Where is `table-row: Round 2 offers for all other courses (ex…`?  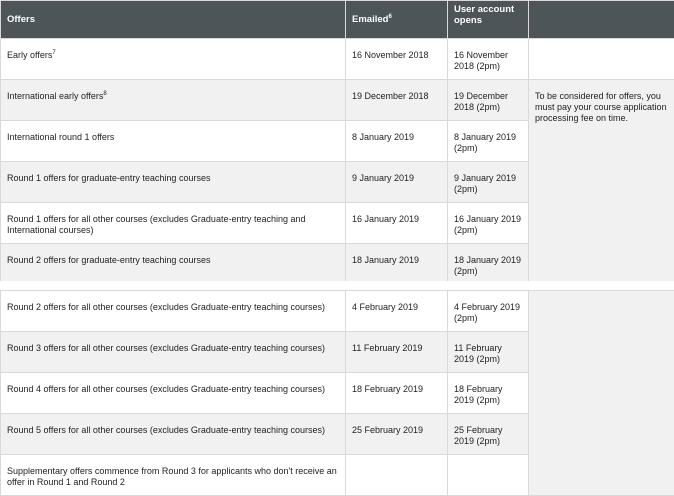
table-row: Round 2 offers for all other courses (ex… is located at coordinates (337, 311).